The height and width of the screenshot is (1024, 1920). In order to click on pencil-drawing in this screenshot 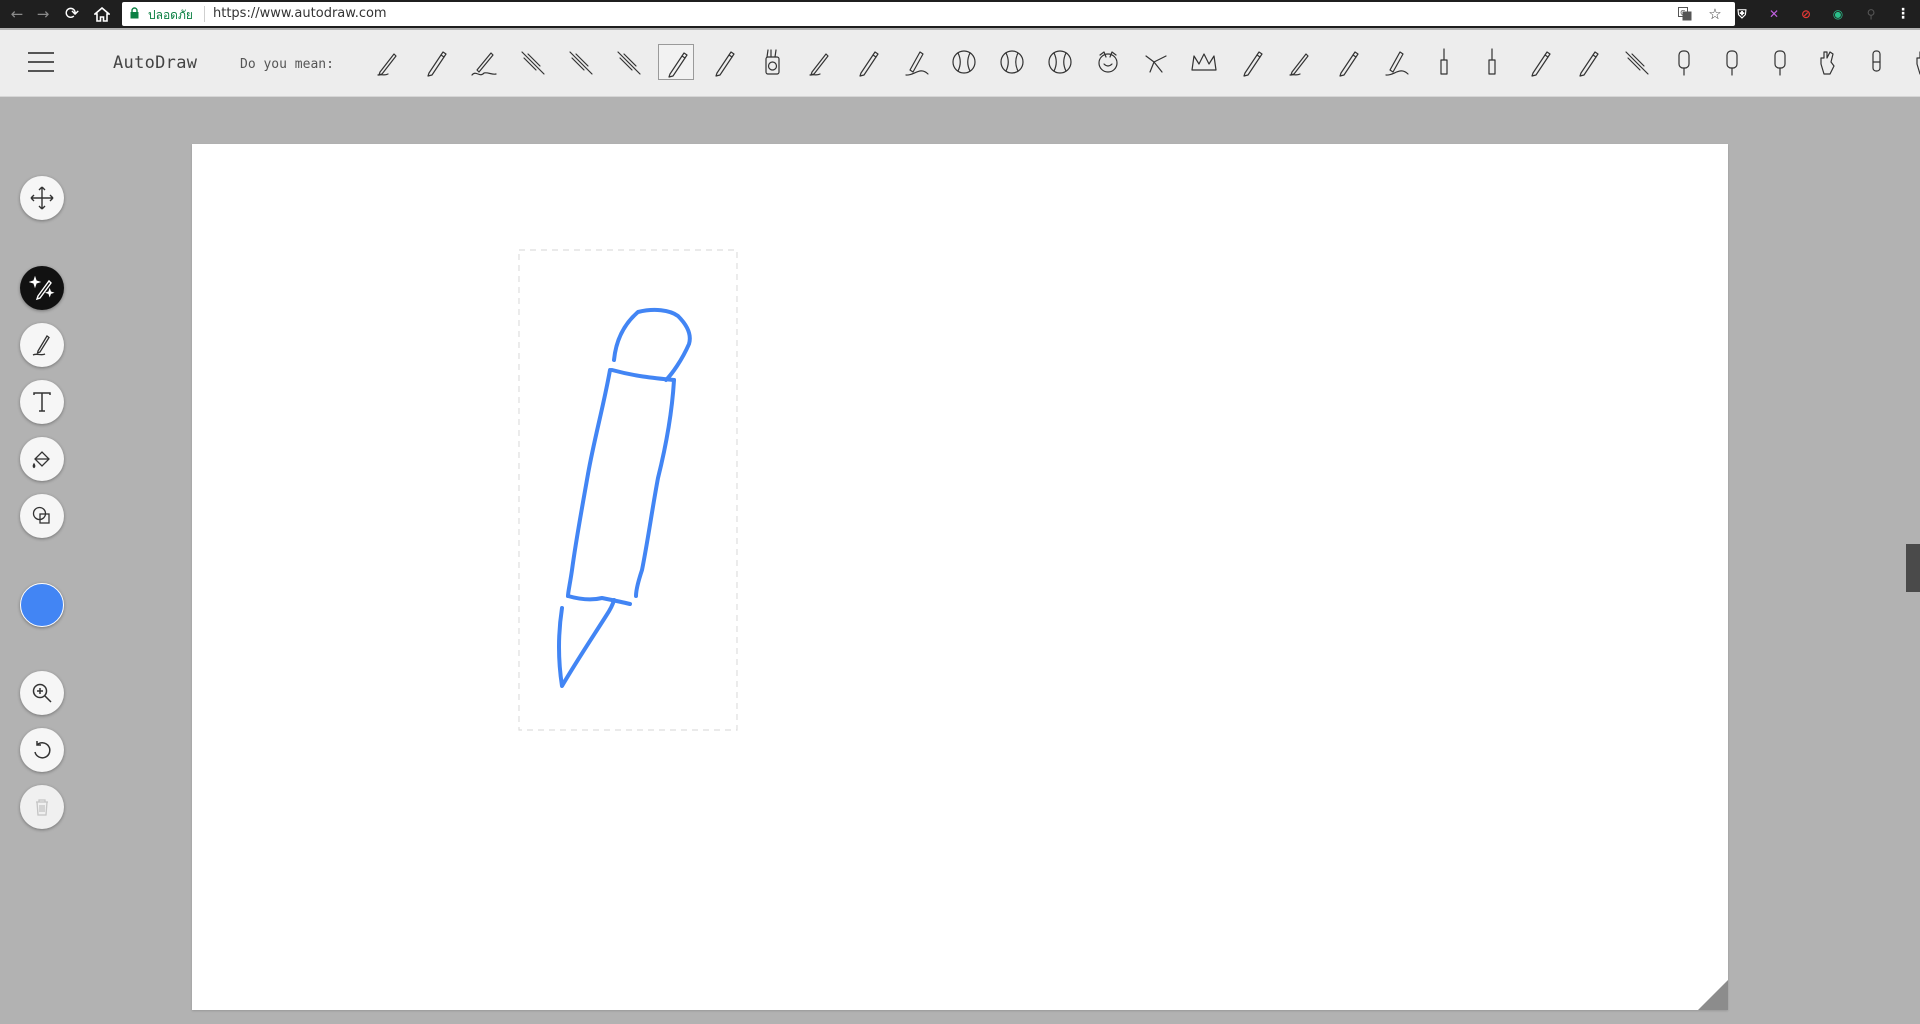, I will do `click(624, 497)`.